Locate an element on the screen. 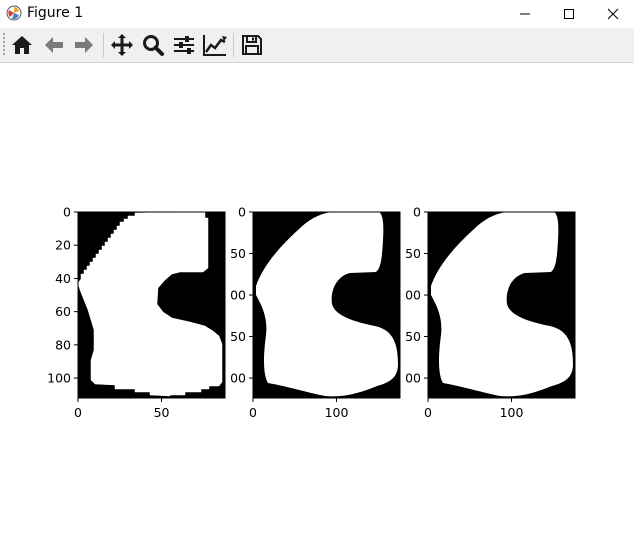  save-icon is located at coordinates (252, 45).